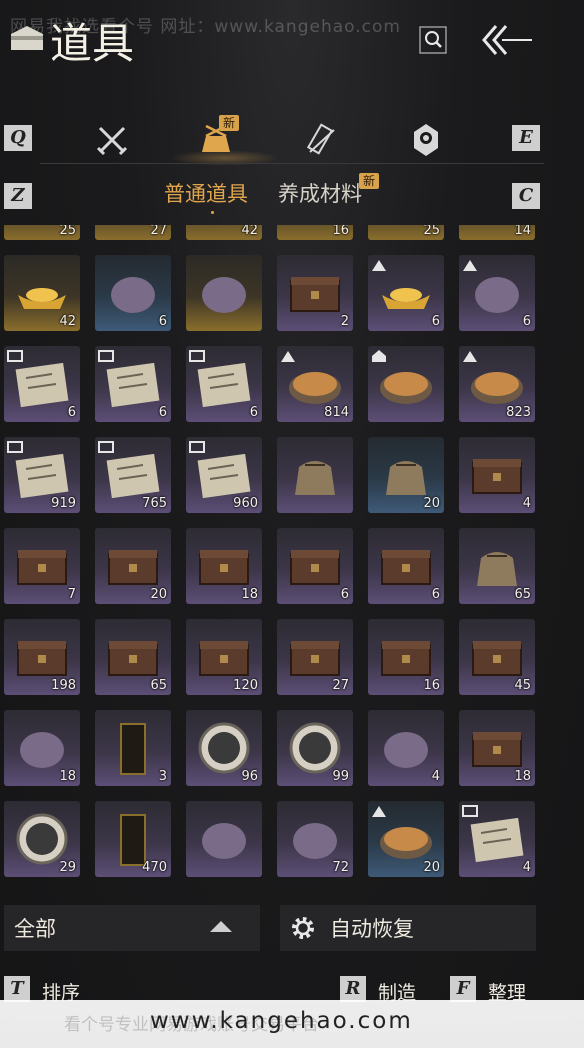 The height and width of the screenshot is (1048, 584). Describe the element at coordinates (497, 657) in the screenshot. I see `item-slot: 45` at that location.